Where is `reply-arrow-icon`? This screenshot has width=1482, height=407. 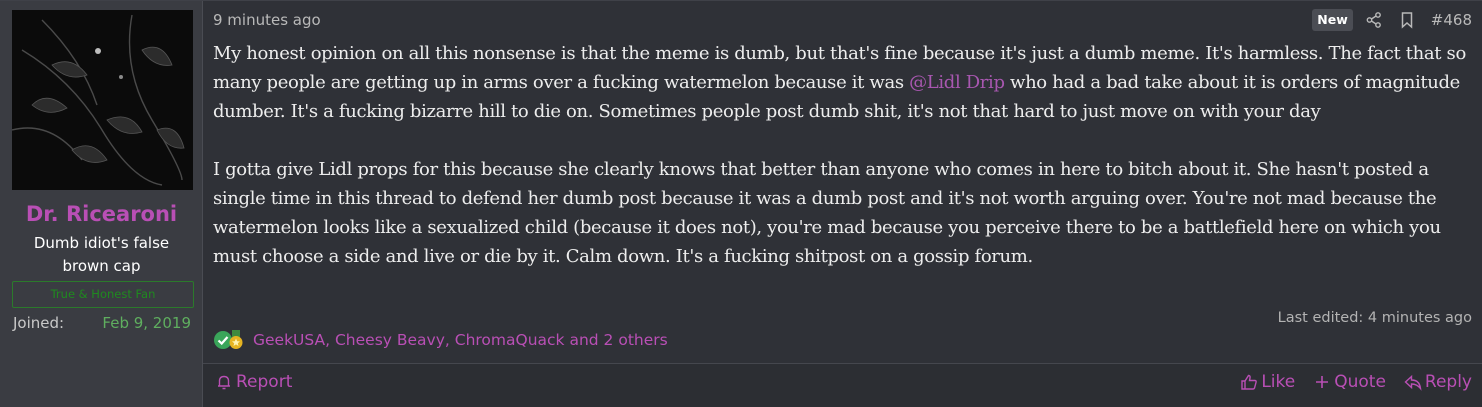 reply-arrow-icon is located at coordinates (1413, 382).